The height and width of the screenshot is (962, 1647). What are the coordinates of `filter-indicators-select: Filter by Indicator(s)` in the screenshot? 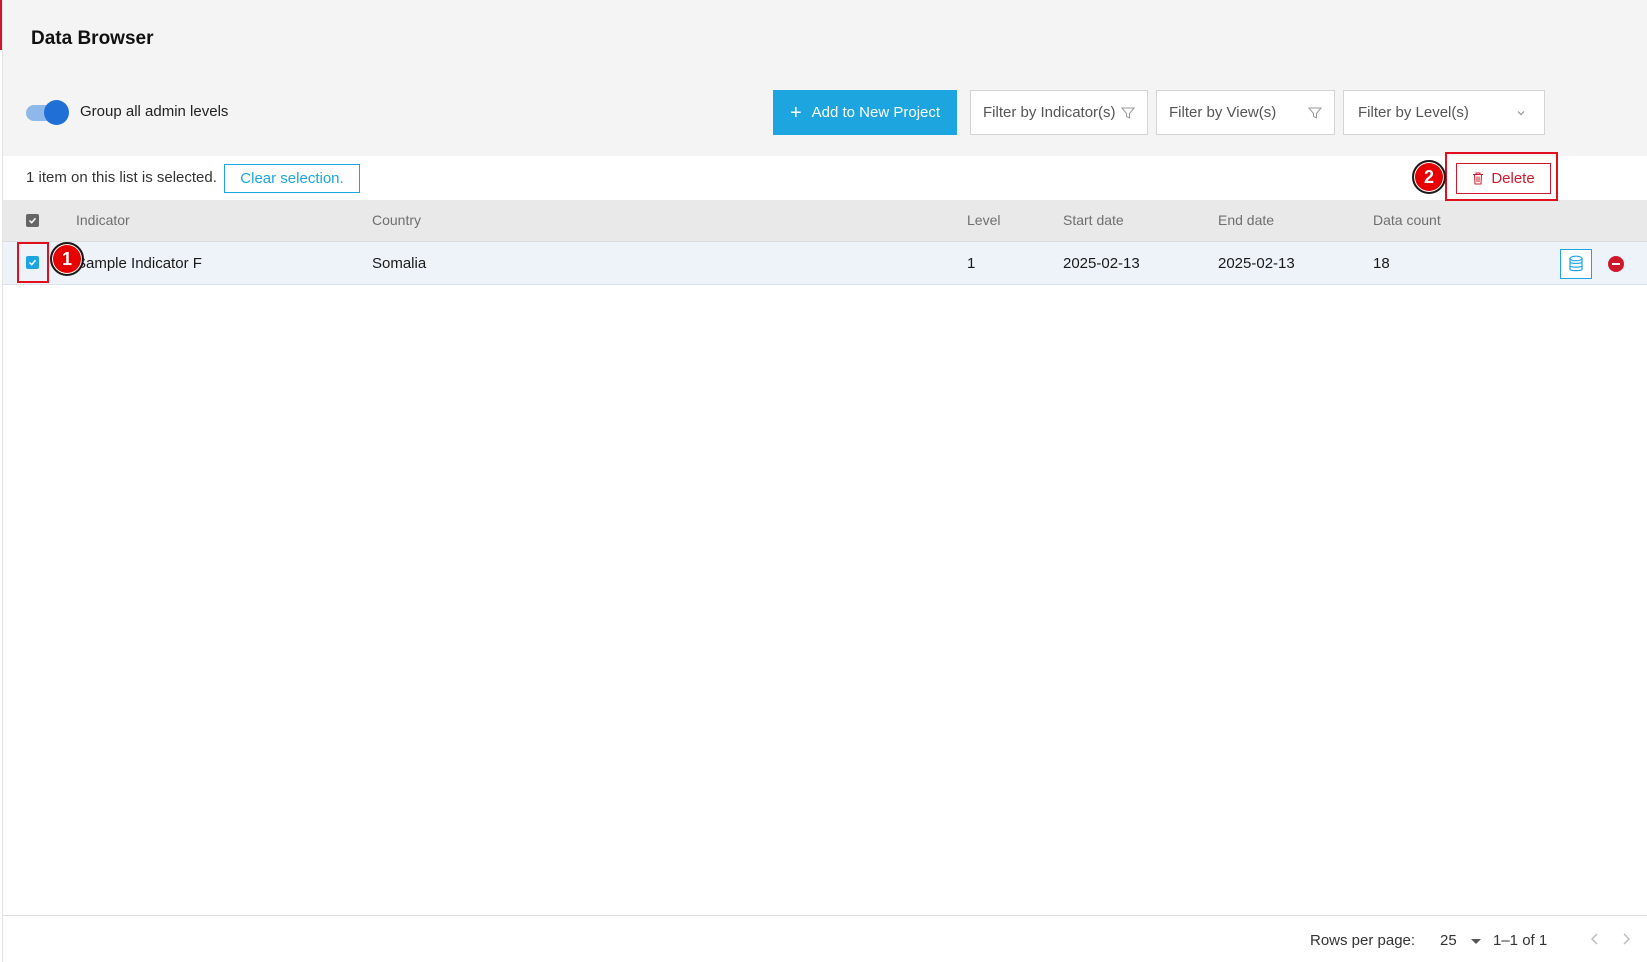 It's located at (1059, 112).